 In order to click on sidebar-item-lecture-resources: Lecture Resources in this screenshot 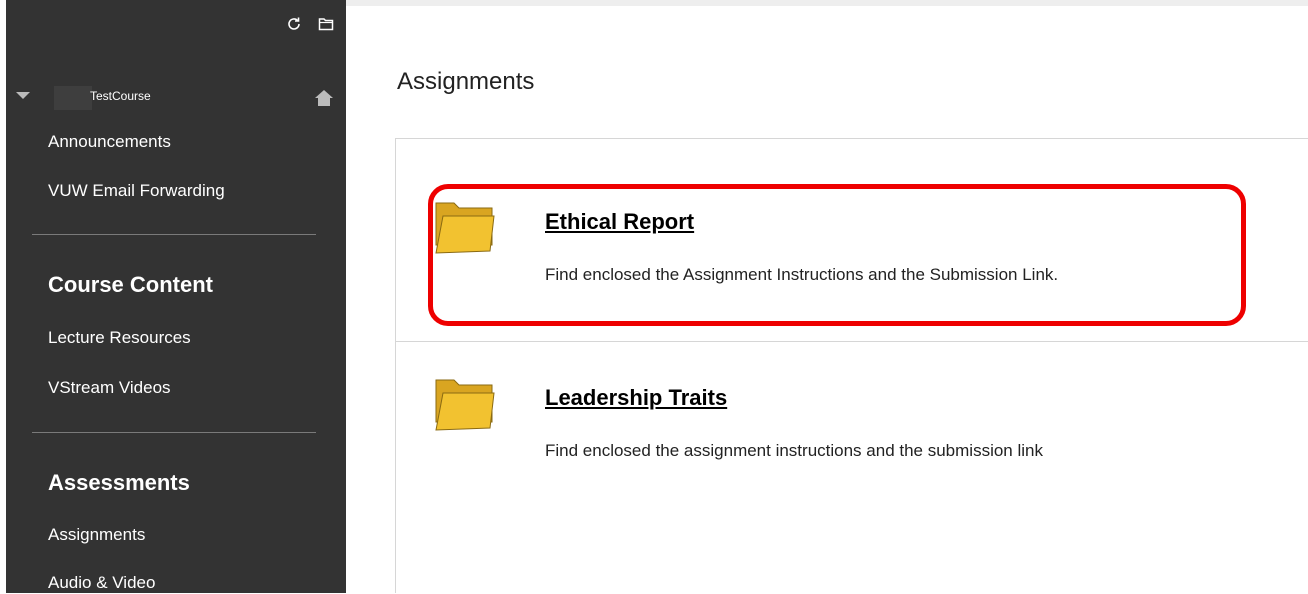, I will do `click(119, 338)`.